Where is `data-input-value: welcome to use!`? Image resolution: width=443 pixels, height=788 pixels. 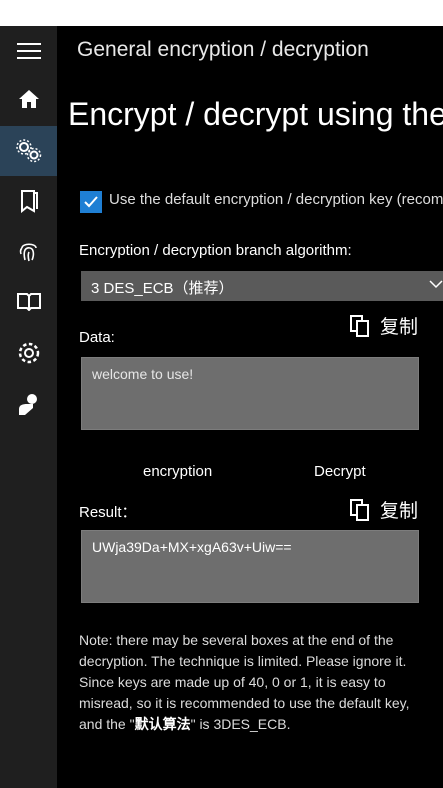
data-input-value: welcome to use! is located at coordinates (143, 374).